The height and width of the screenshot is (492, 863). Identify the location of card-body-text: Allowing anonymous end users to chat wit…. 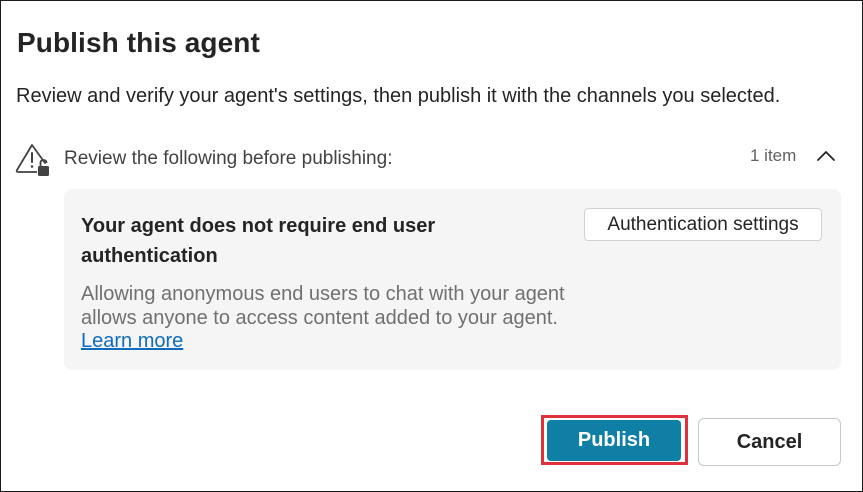
(323, 306).